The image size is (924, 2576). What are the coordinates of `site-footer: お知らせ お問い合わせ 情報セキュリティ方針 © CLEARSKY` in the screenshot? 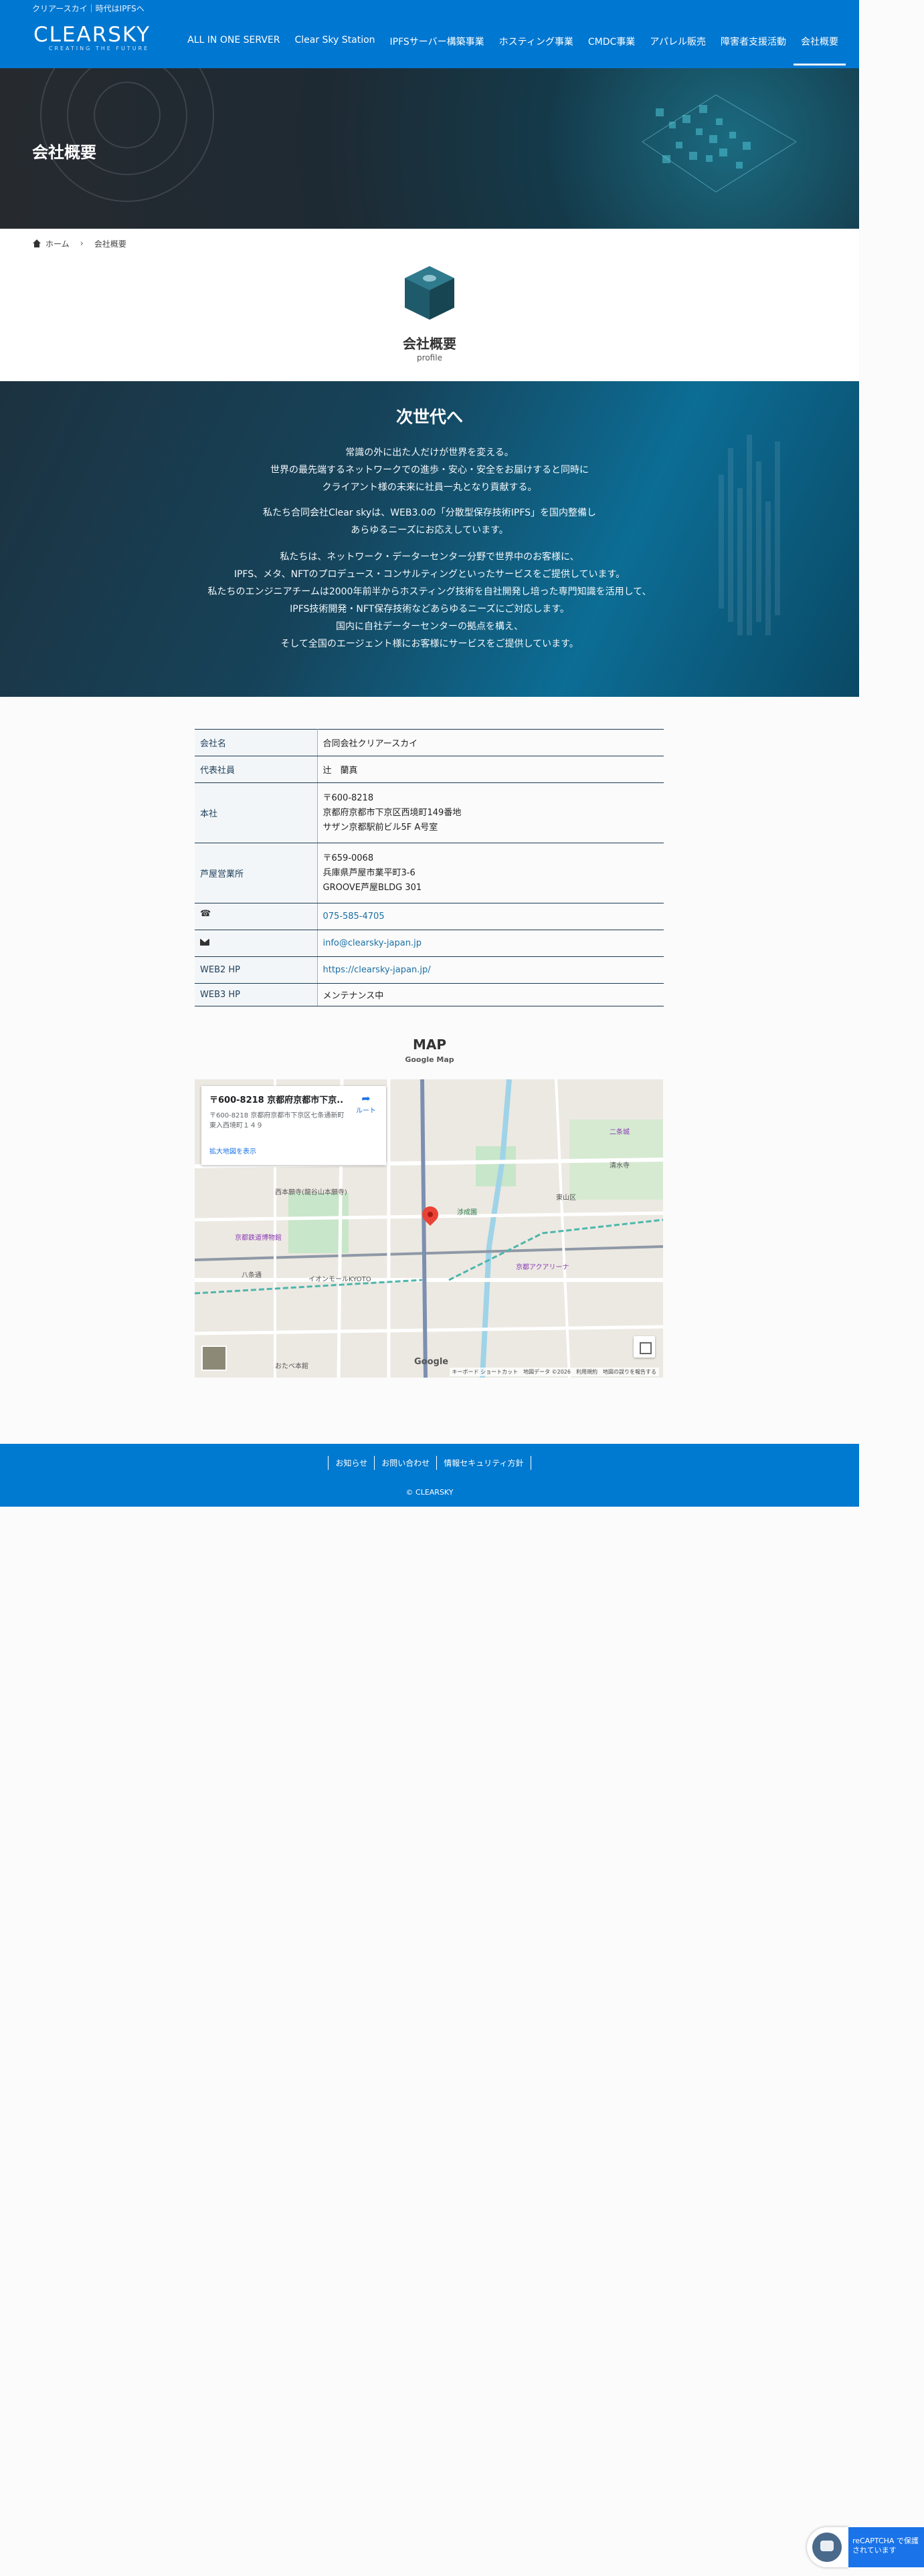 It's located at (430, 1476).